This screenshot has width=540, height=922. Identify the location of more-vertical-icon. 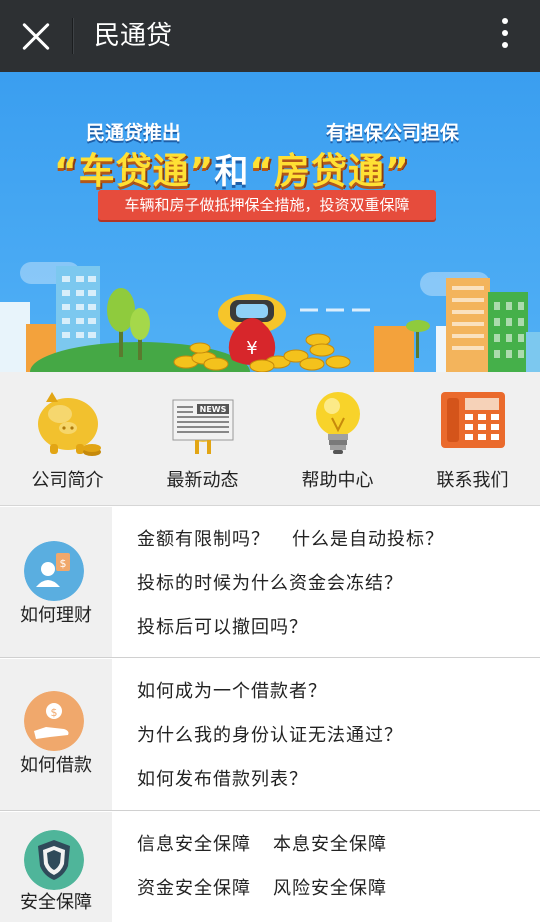
(505, 36).